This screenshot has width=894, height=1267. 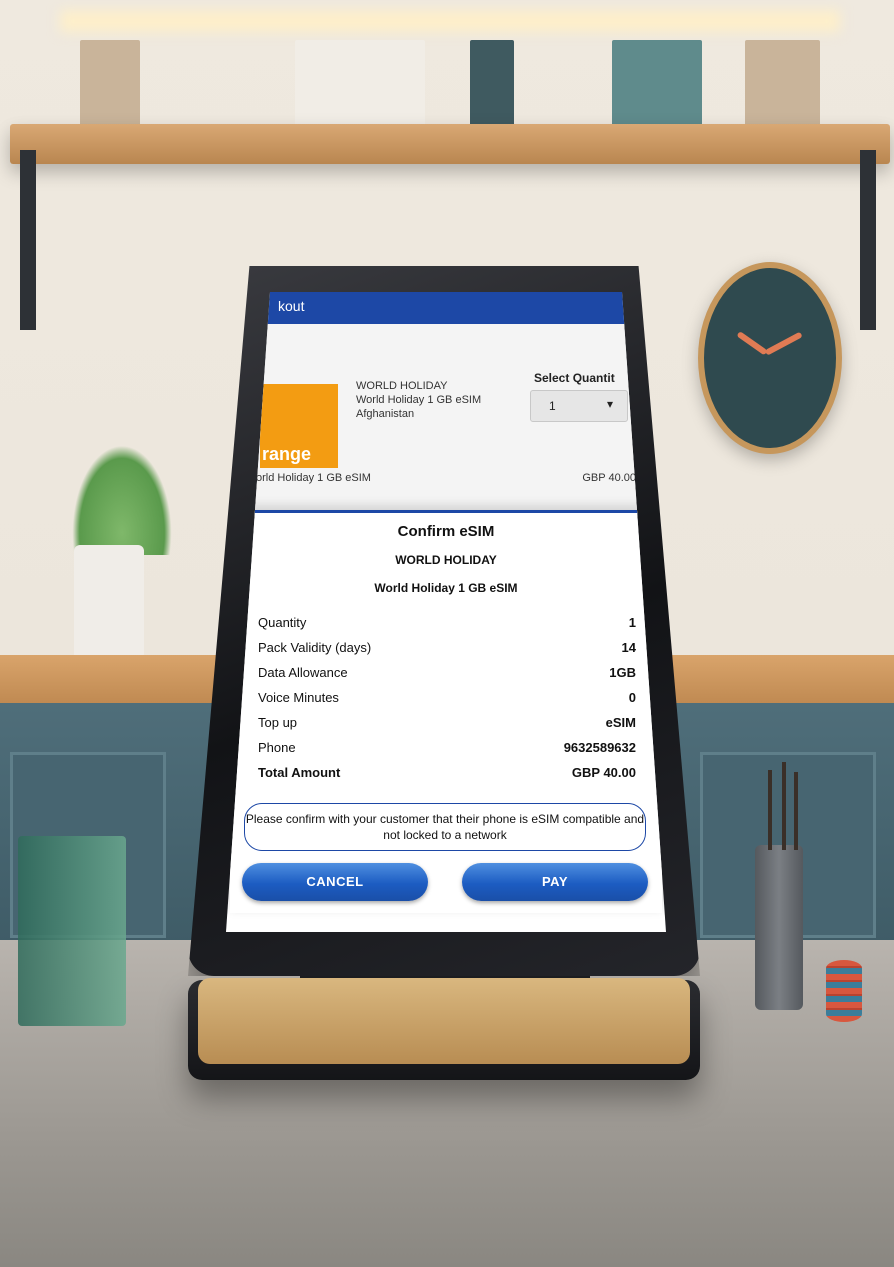 I want to click on app-header: kout, so click(x=446, y=308).